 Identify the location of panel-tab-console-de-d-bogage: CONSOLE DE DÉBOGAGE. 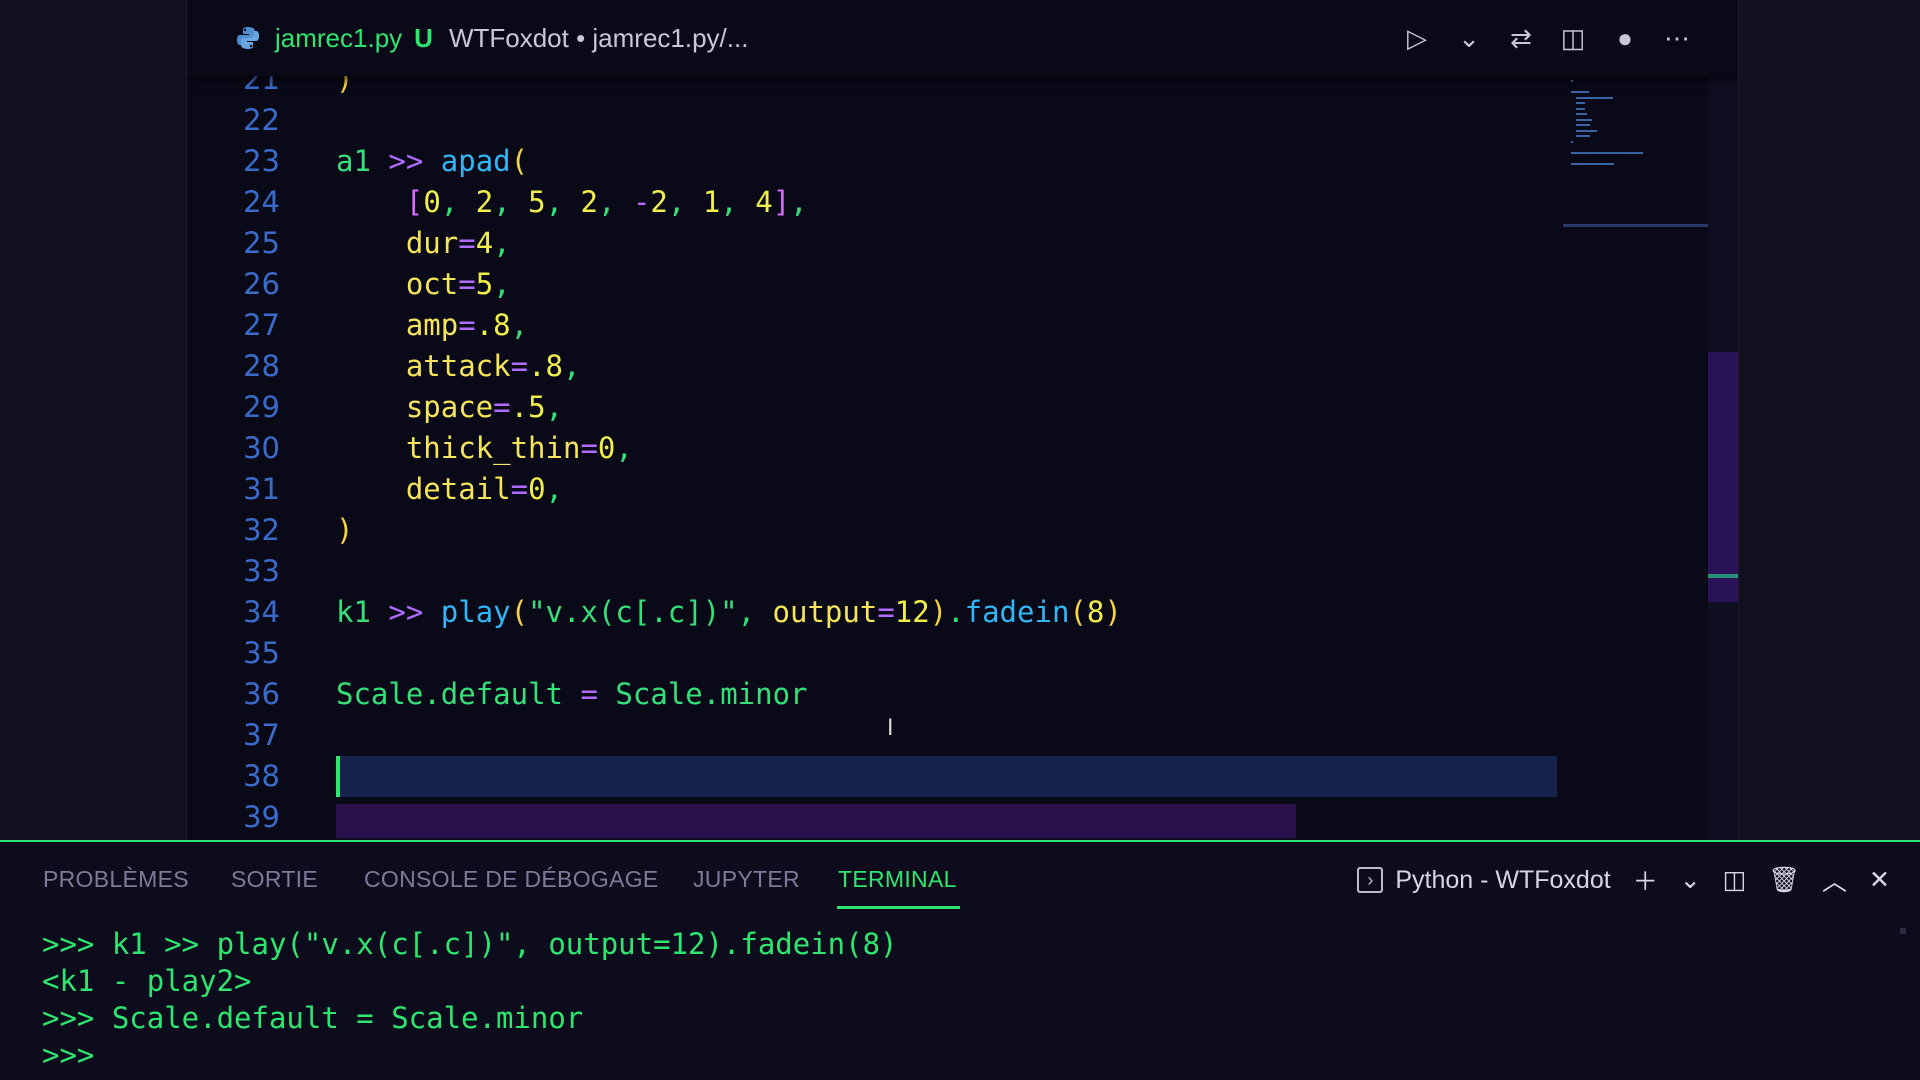
(511, 879).